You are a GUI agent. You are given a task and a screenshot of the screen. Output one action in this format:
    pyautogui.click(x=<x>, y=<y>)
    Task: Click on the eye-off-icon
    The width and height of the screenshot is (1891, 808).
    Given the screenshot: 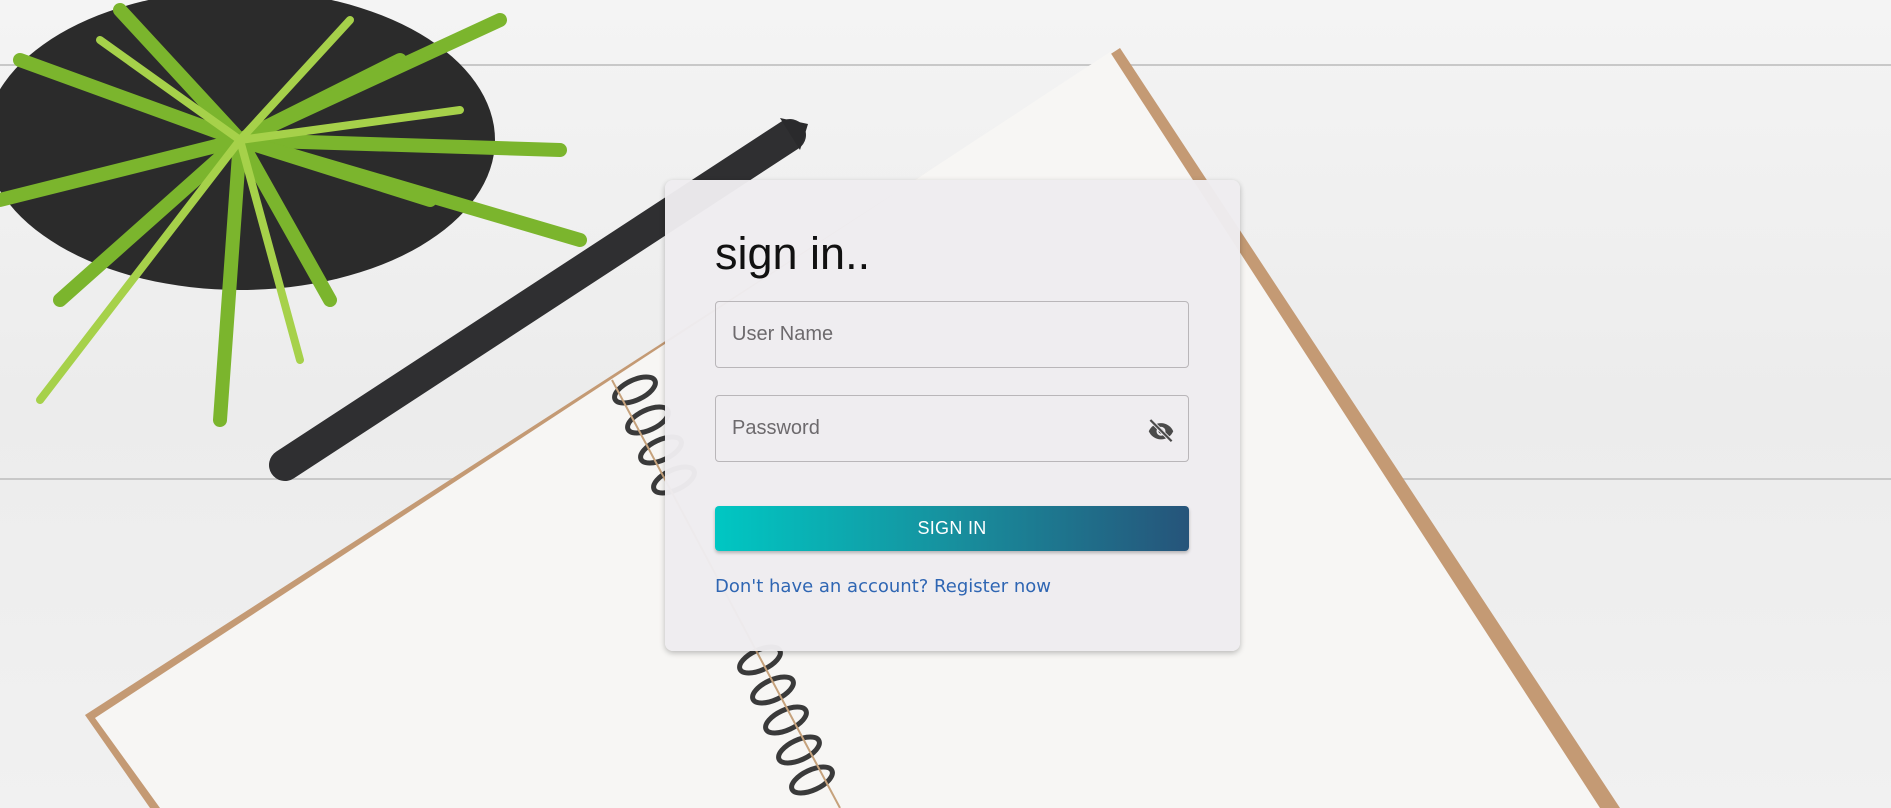 What is the action you would take?
    pyautogui.click(x=1161, y=430)
    